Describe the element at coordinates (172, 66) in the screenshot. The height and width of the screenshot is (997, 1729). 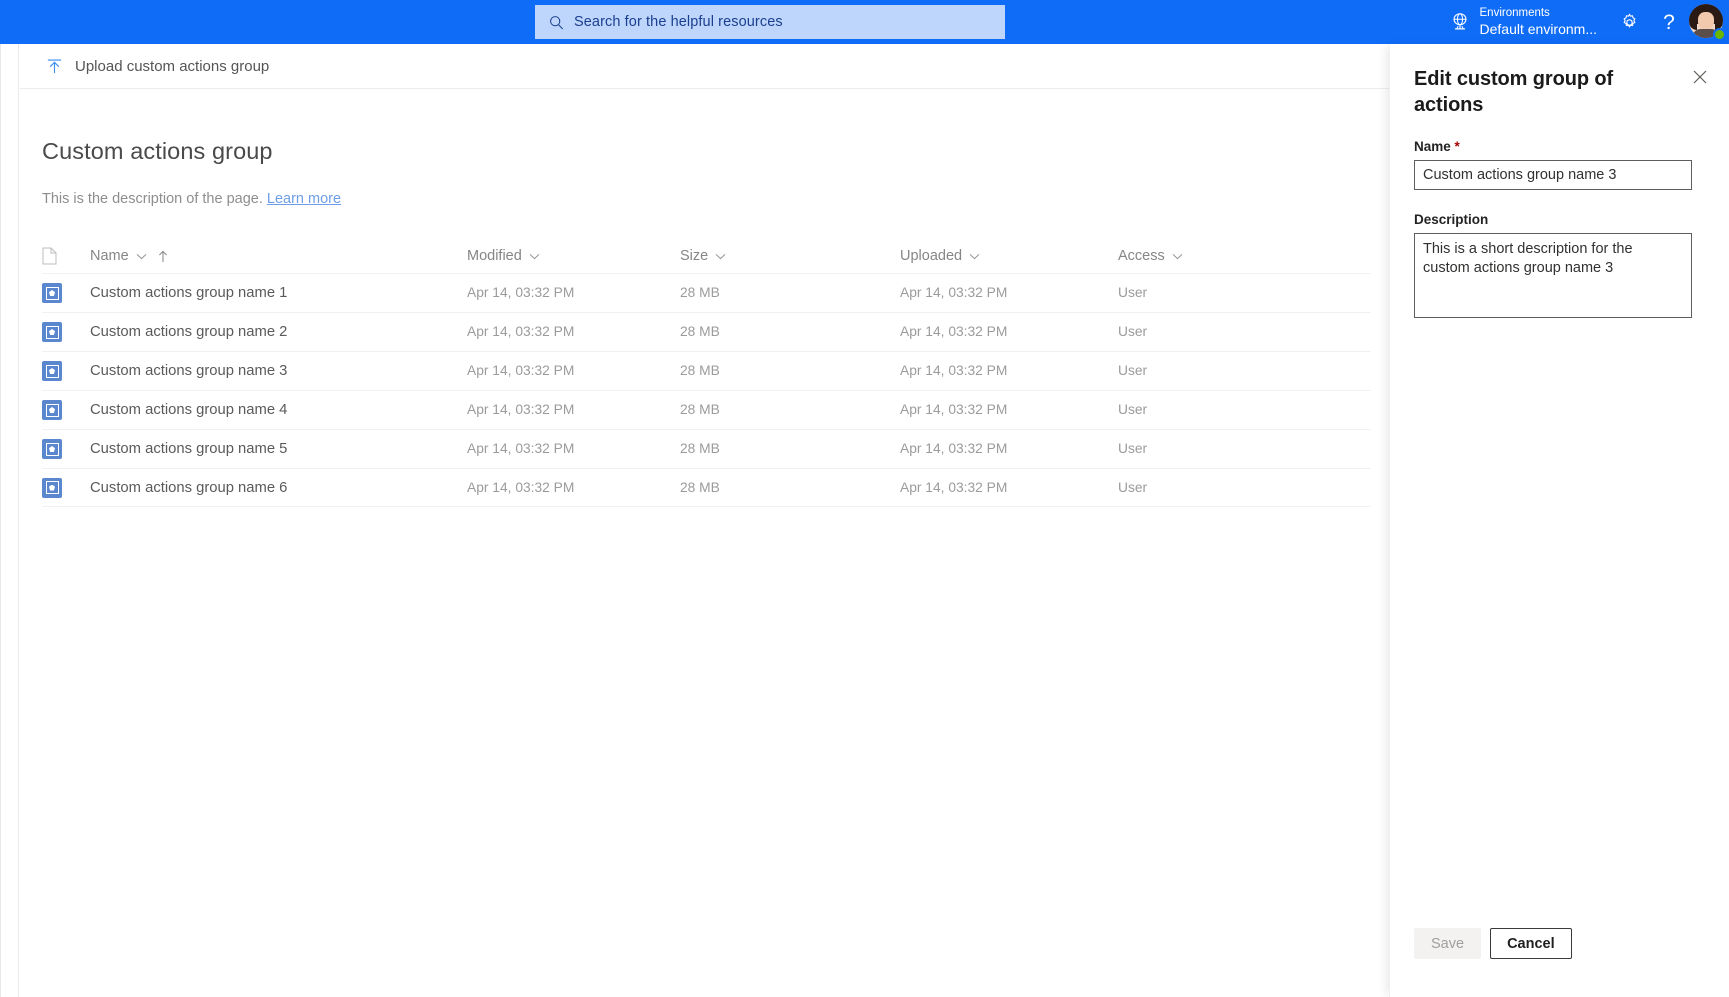
I see `upload-button-label: Upload custom actions group` at that location.